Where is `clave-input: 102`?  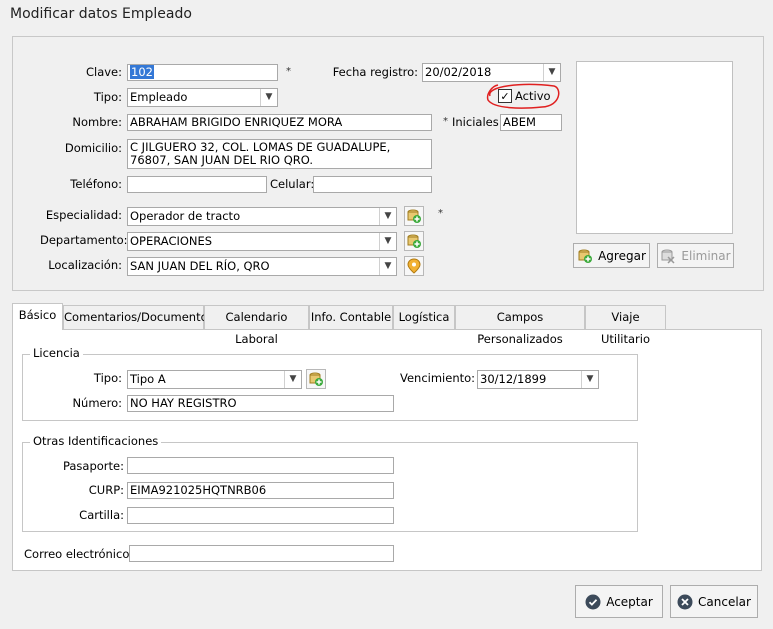 clave-input: 102 is located at coordinates (202, 72).